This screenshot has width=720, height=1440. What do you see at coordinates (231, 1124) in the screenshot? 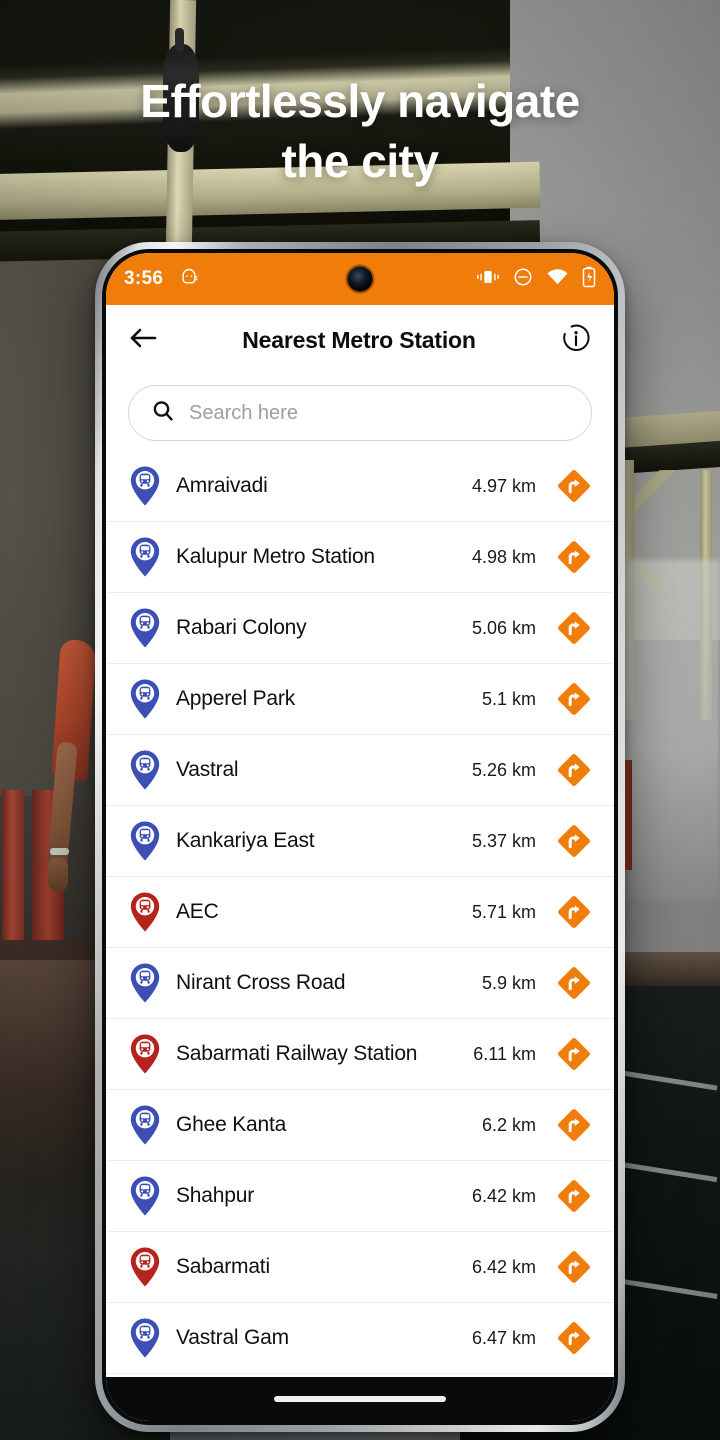
I see `station-name: Ghee Kanta` at bounding box center [231, 1124].